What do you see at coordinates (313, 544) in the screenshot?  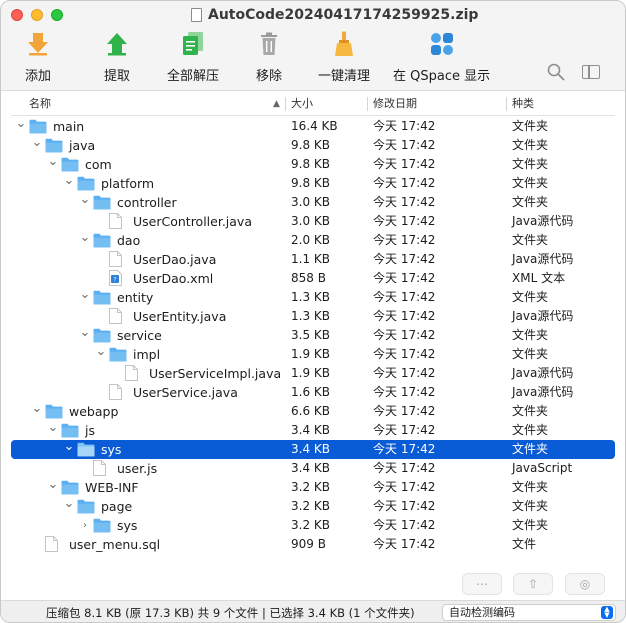 I see `file-row: user_menu.sql 909 B 今天 17:42 文件` at bounding box center [313, 544].